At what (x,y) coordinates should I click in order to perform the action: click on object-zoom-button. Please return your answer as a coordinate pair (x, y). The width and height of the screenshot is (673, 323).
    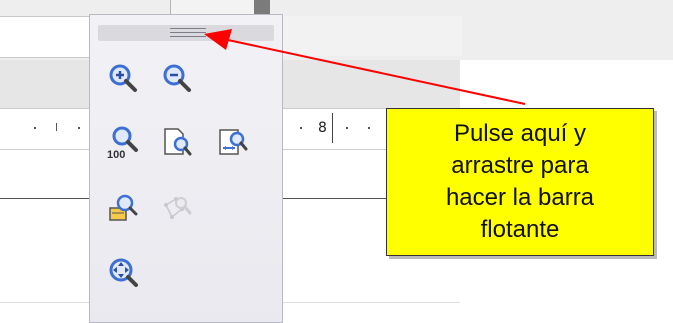
    Looking at the image, I should click on (177, 208).